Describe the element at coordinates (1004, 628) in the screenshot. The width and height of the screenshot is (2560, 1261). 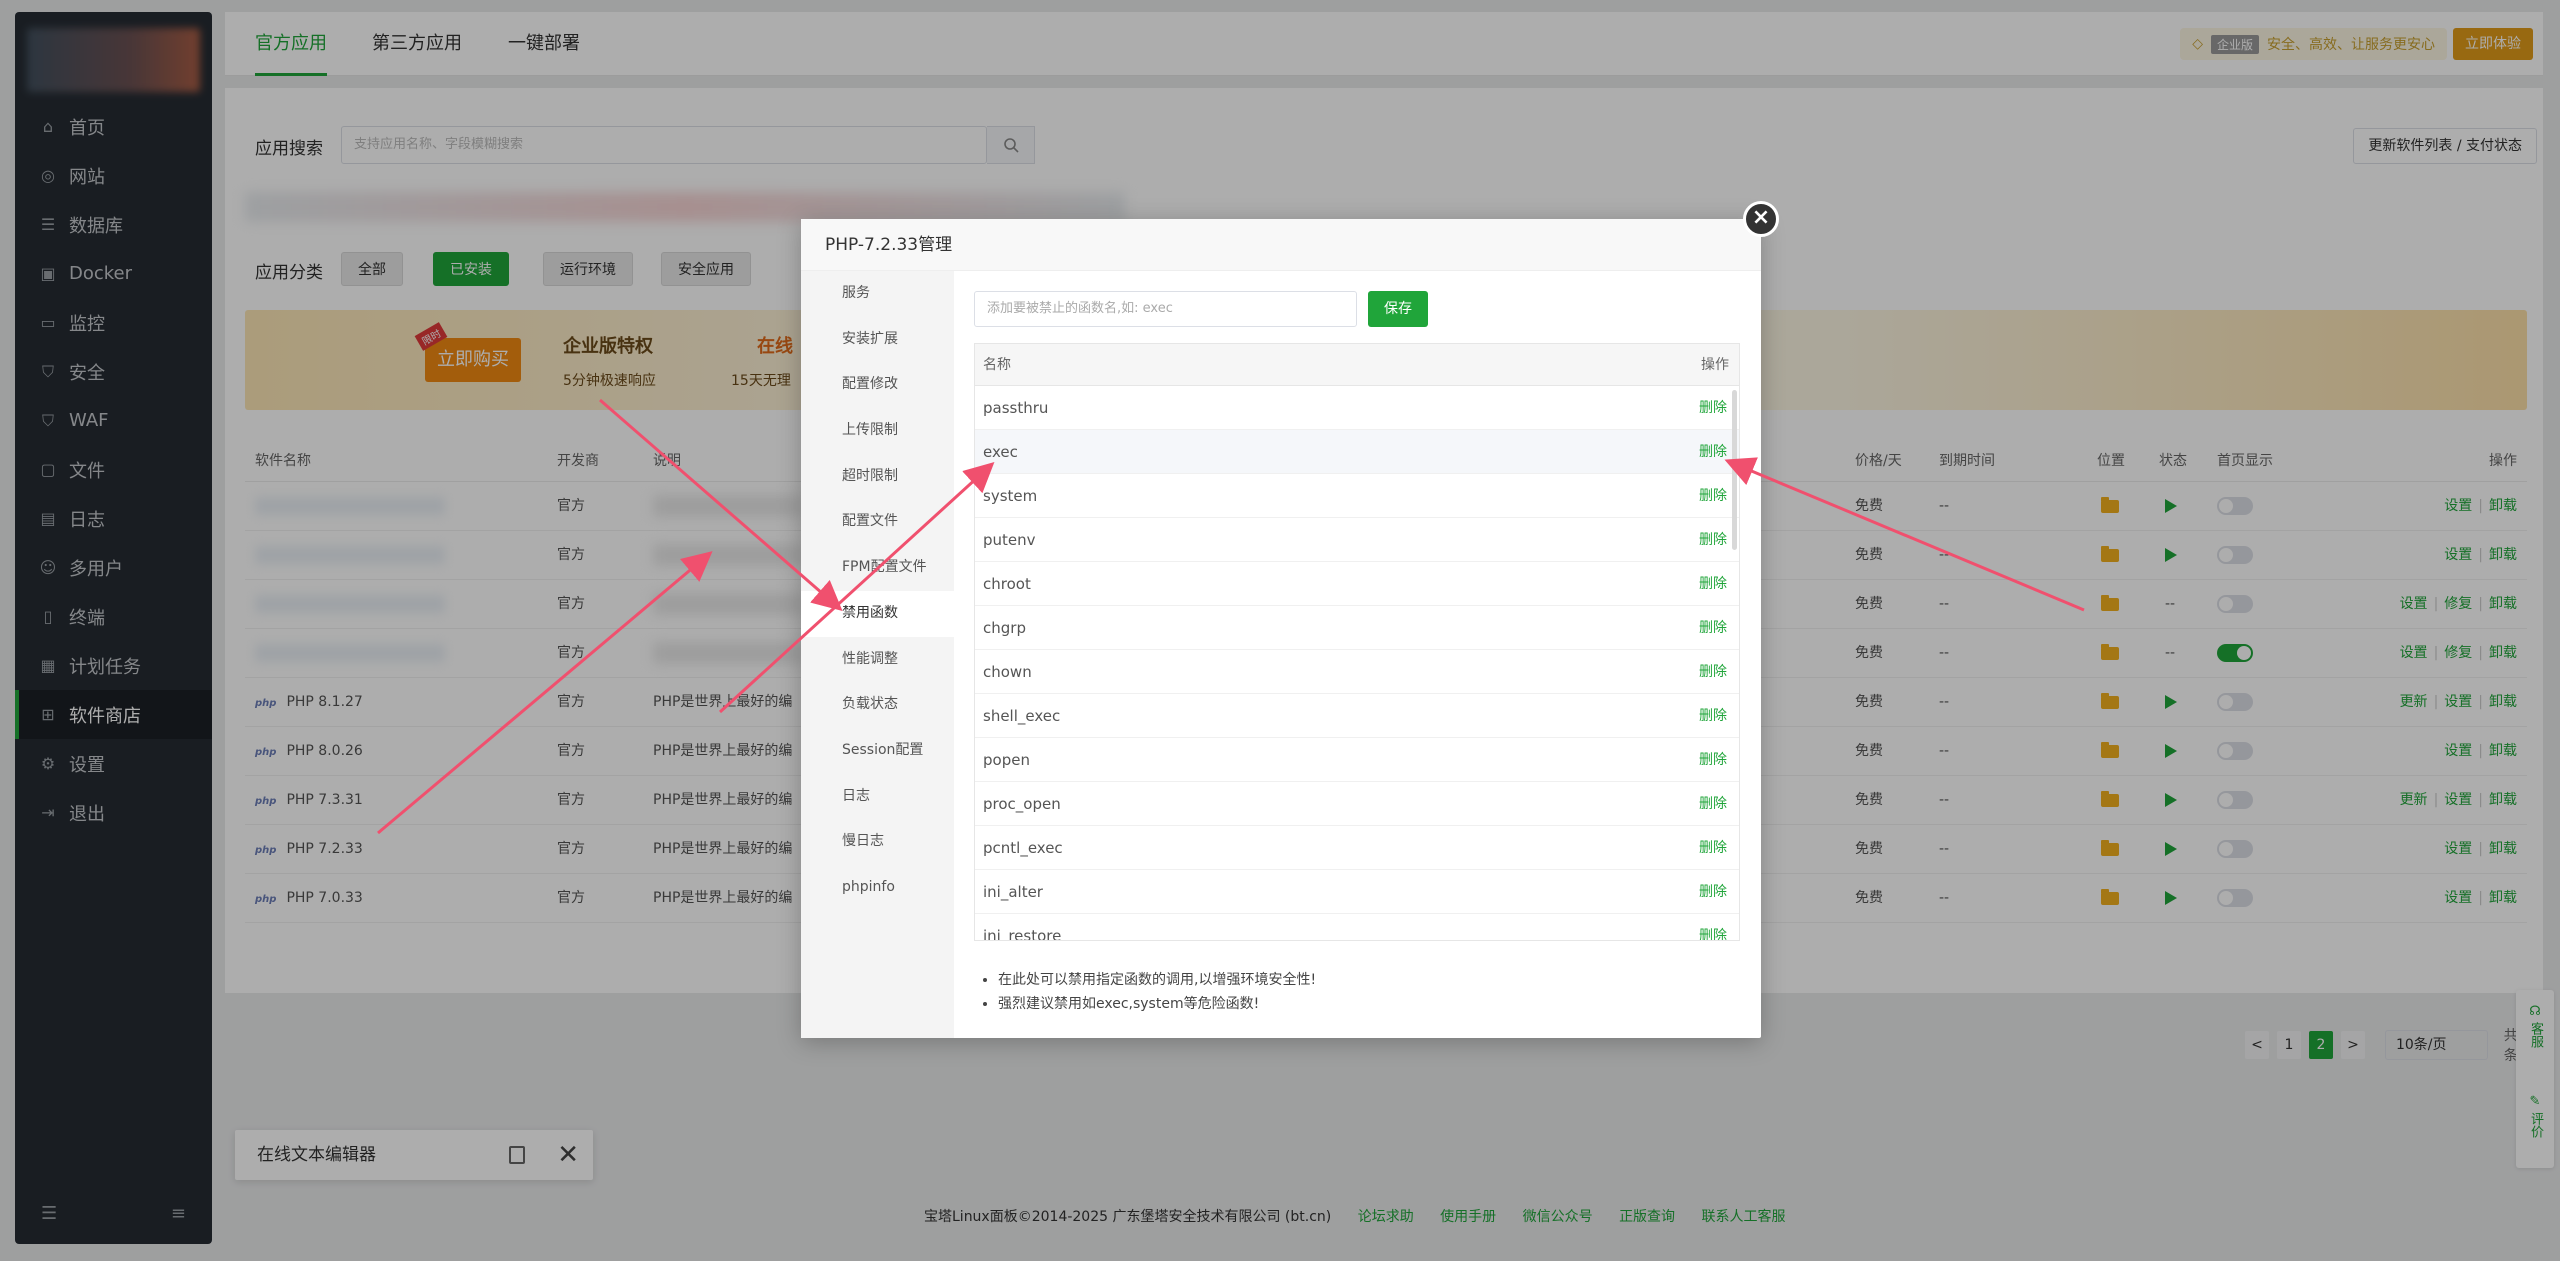
I see `function-name: chgrp` at that location.